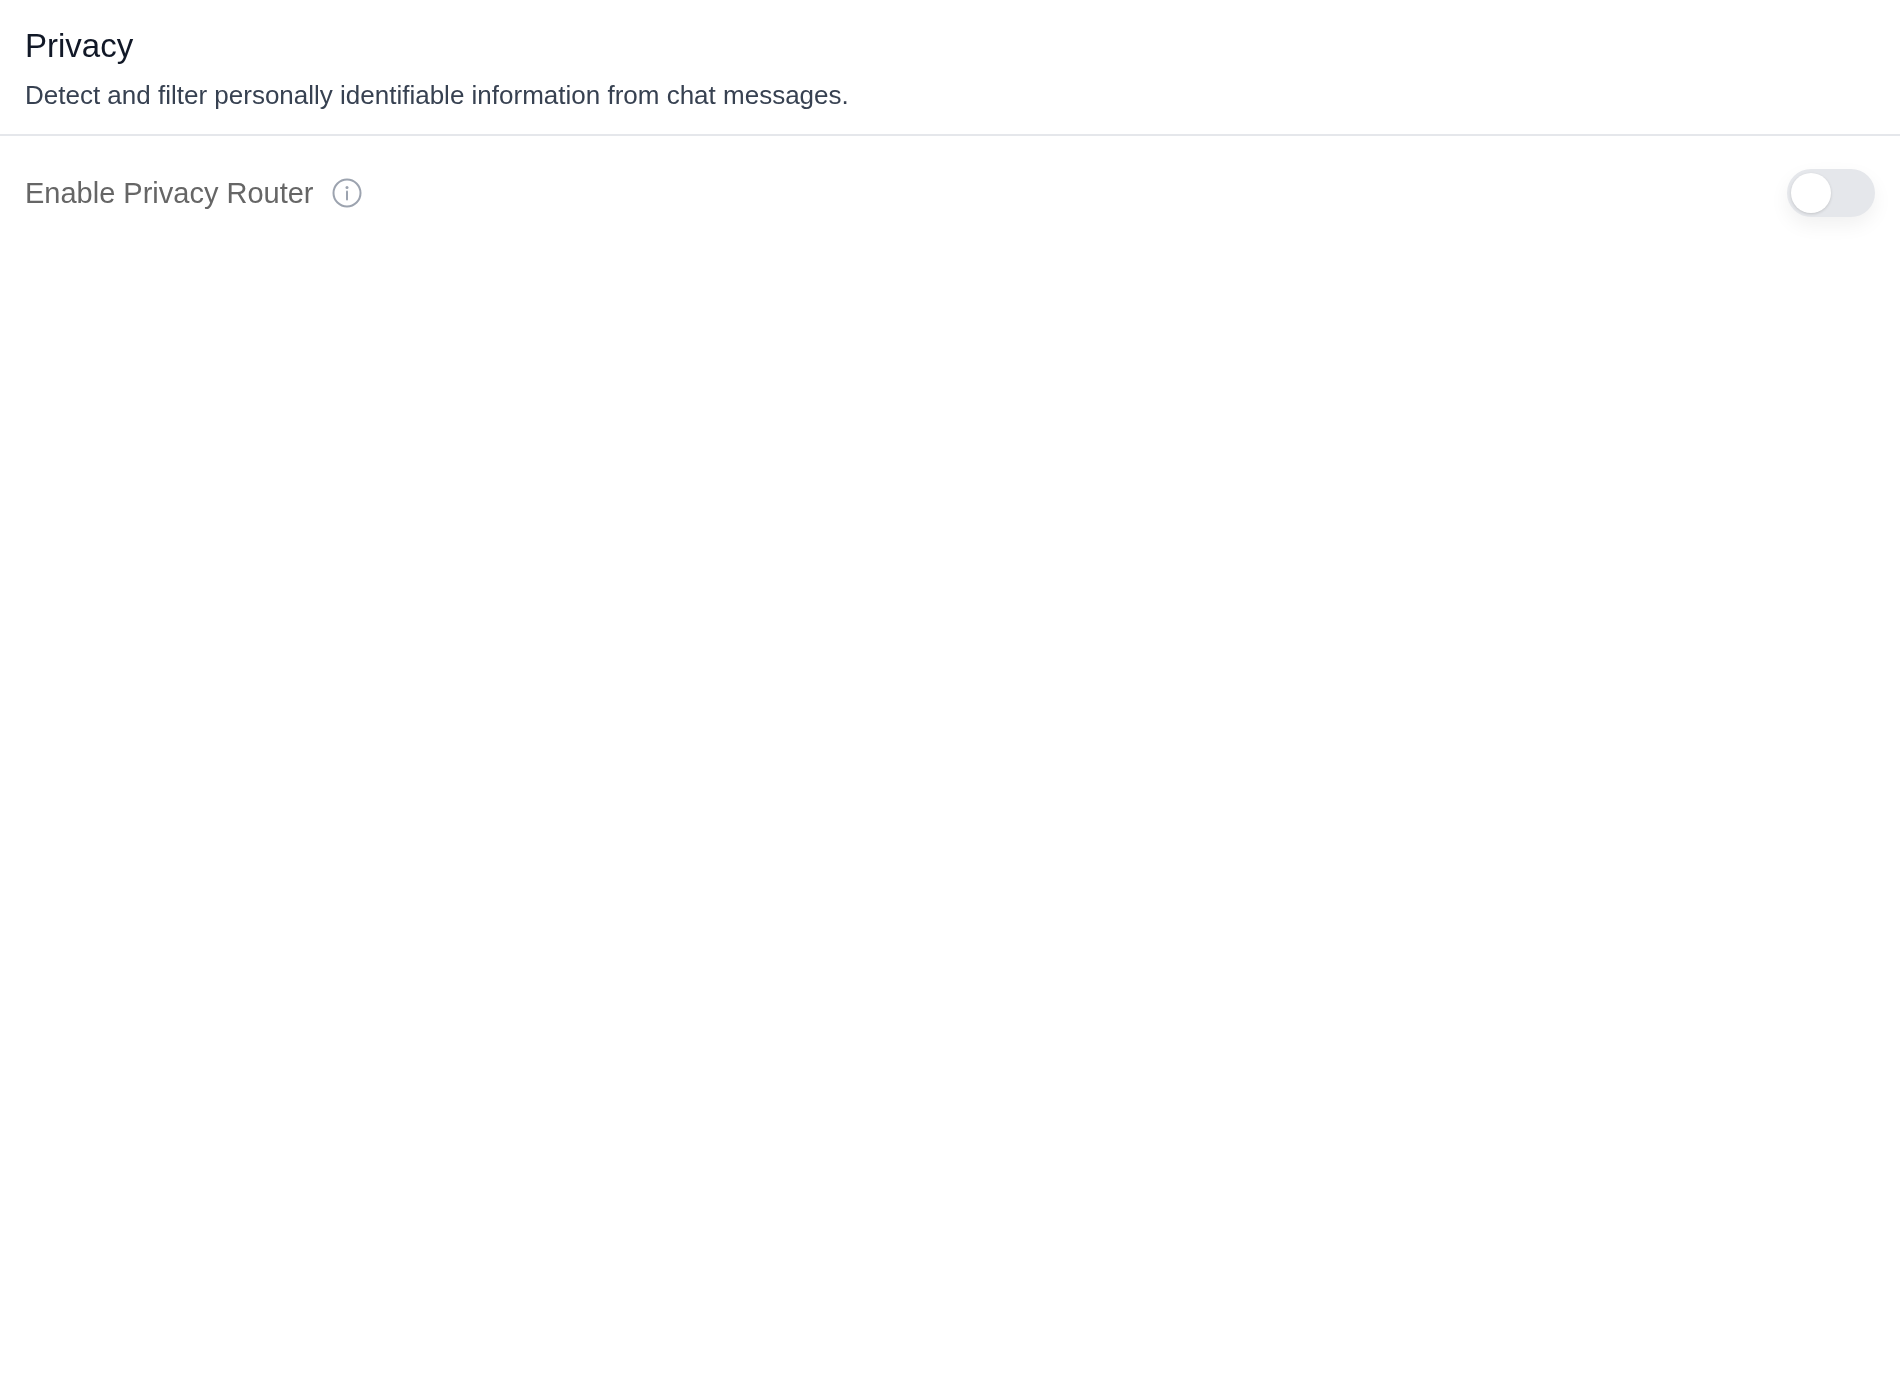 Image resolution: width=1900 pixels, height=1394 pixels. I want to click on page-title: Privacy, so click(80, 46).